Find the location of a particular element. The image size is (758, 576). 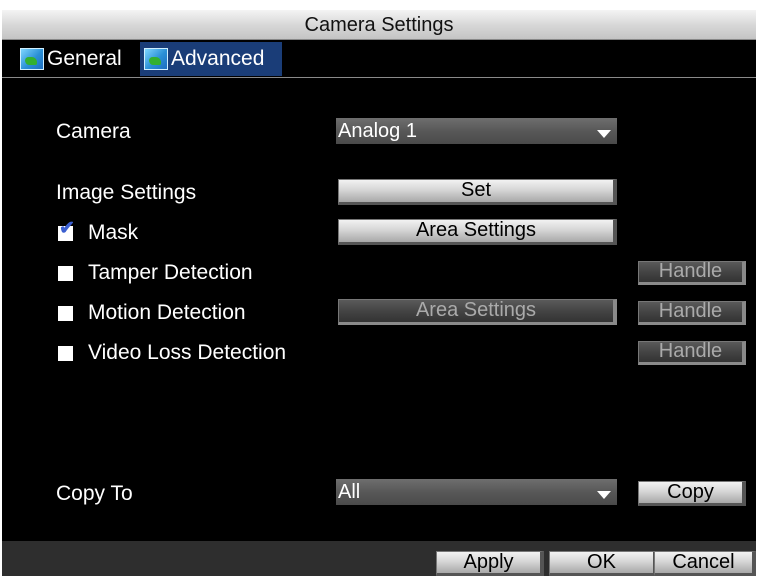

tamper-detection-checkbox is located at coordinates (65, 273).